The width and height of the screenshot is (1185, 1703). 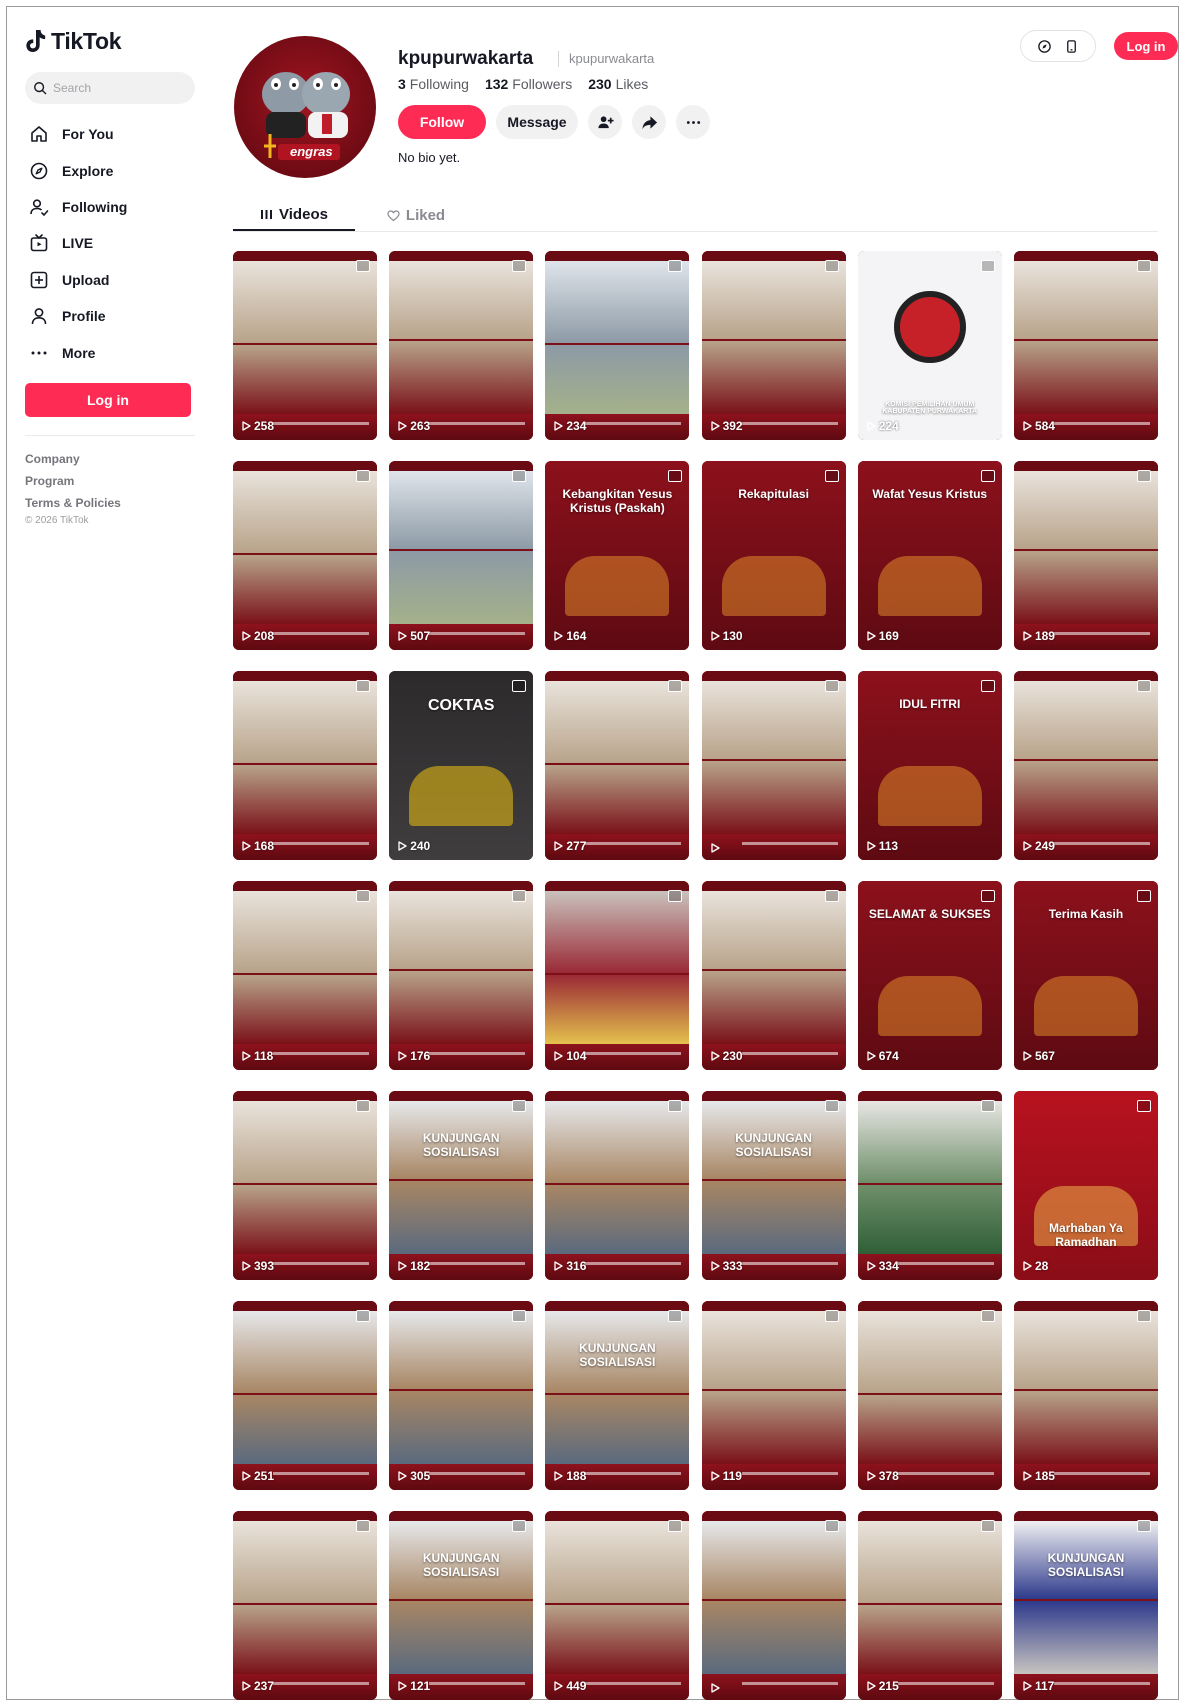 I want to click on sidebar-item-more: More, so click(x=110, y=352).